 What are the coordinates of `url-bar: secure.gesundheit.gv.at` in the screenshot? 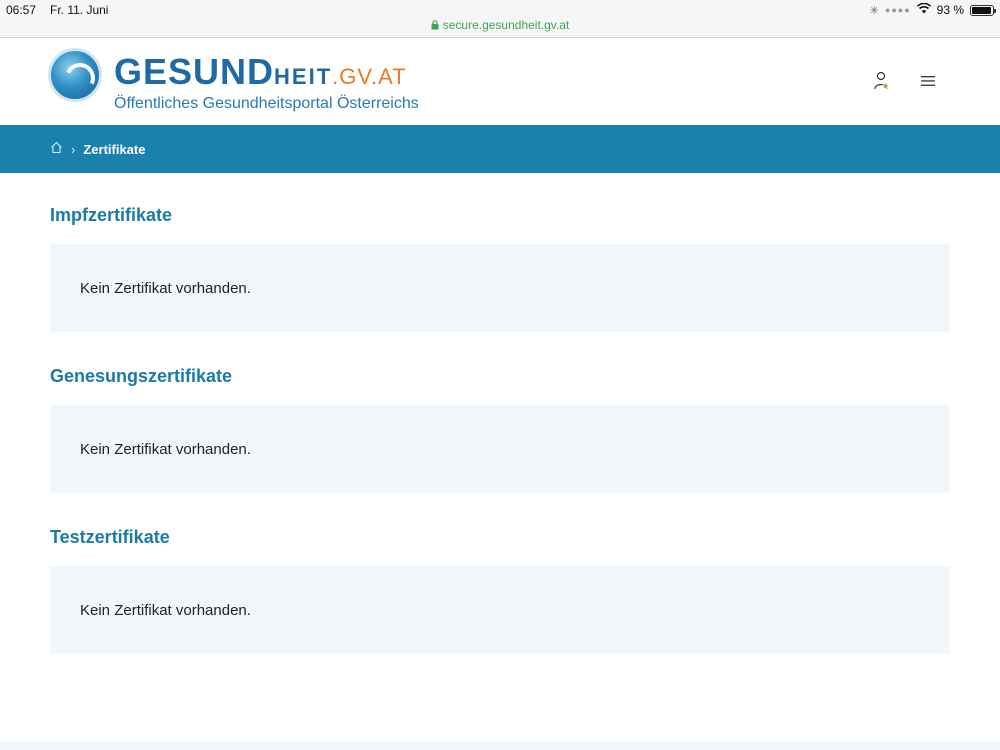 It's located at (500, 28).